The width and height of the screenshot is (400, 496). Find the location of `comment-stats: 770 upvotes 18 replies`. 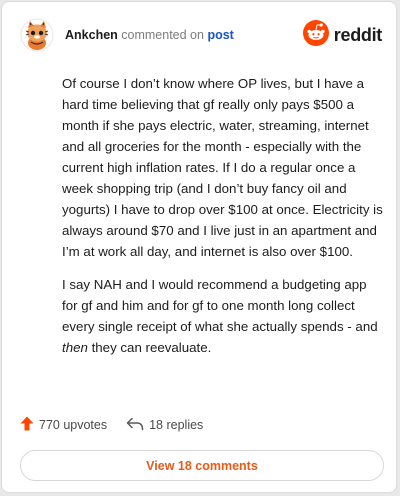

comment-stats: 770 upvotes 18 replies is located at coordinates (111, 425).